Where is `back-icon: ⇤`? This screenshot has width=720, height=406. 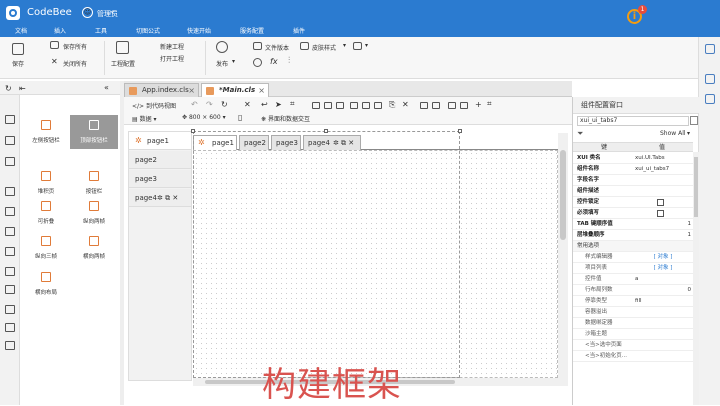 back-icon: ⇤ is located at coordinates (22, 88).